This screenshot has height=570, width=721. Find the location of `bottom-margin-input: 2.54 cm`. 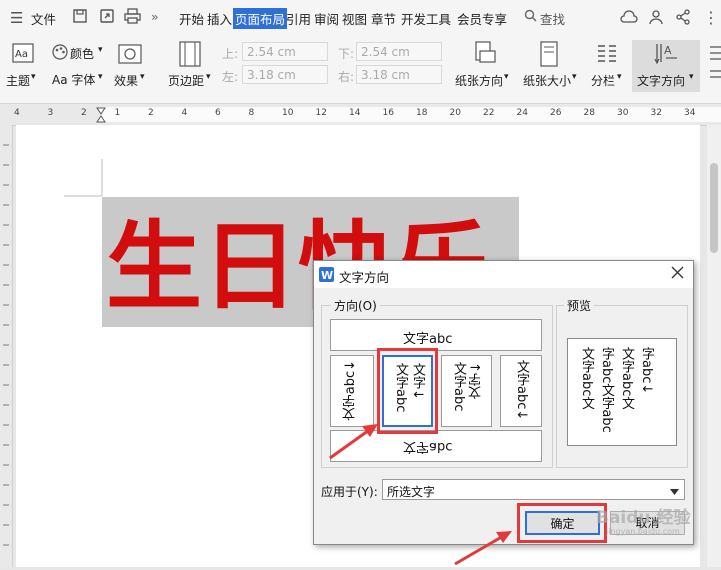

bottom-margin-input: 2.54 cm is located at coordinates (399, 51).